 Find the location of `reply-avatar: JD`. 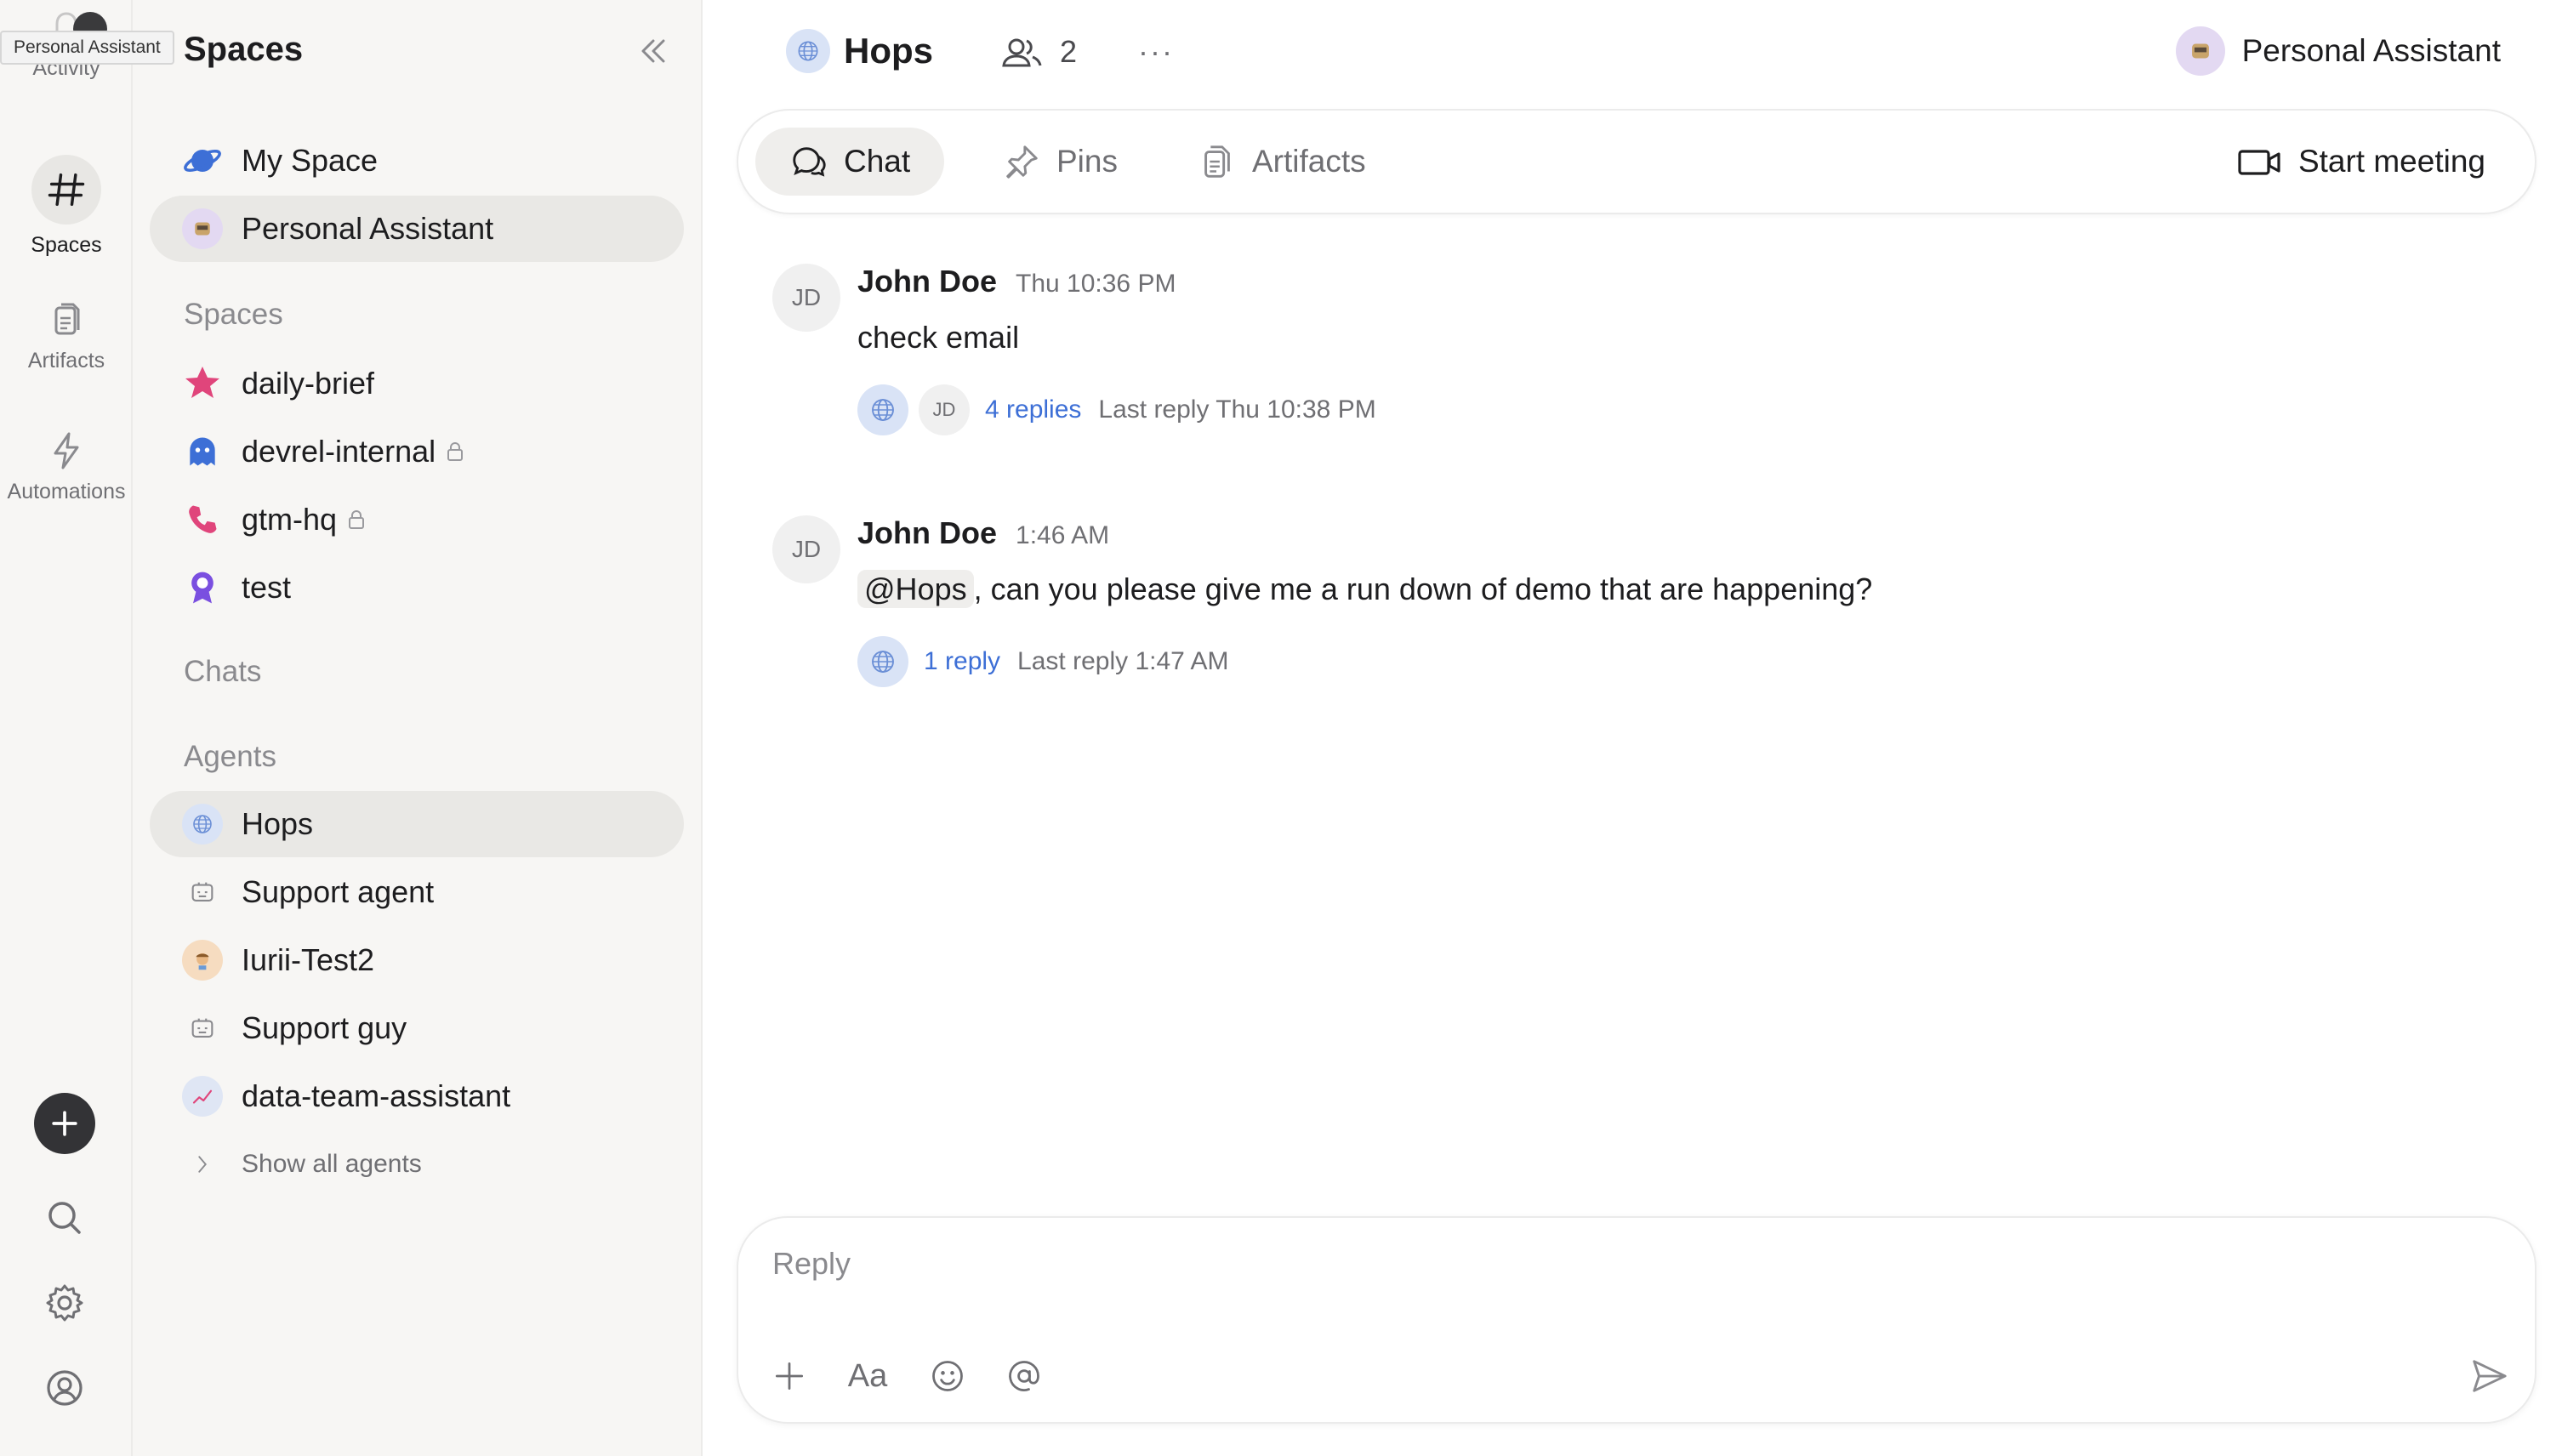

reply-avatar: JD is located at coordinates (945, 409).